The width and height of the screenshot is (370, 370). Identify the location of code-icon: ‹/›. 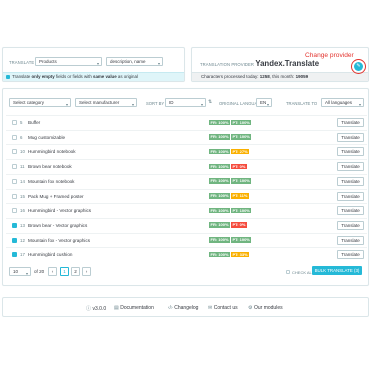
(170, 308).